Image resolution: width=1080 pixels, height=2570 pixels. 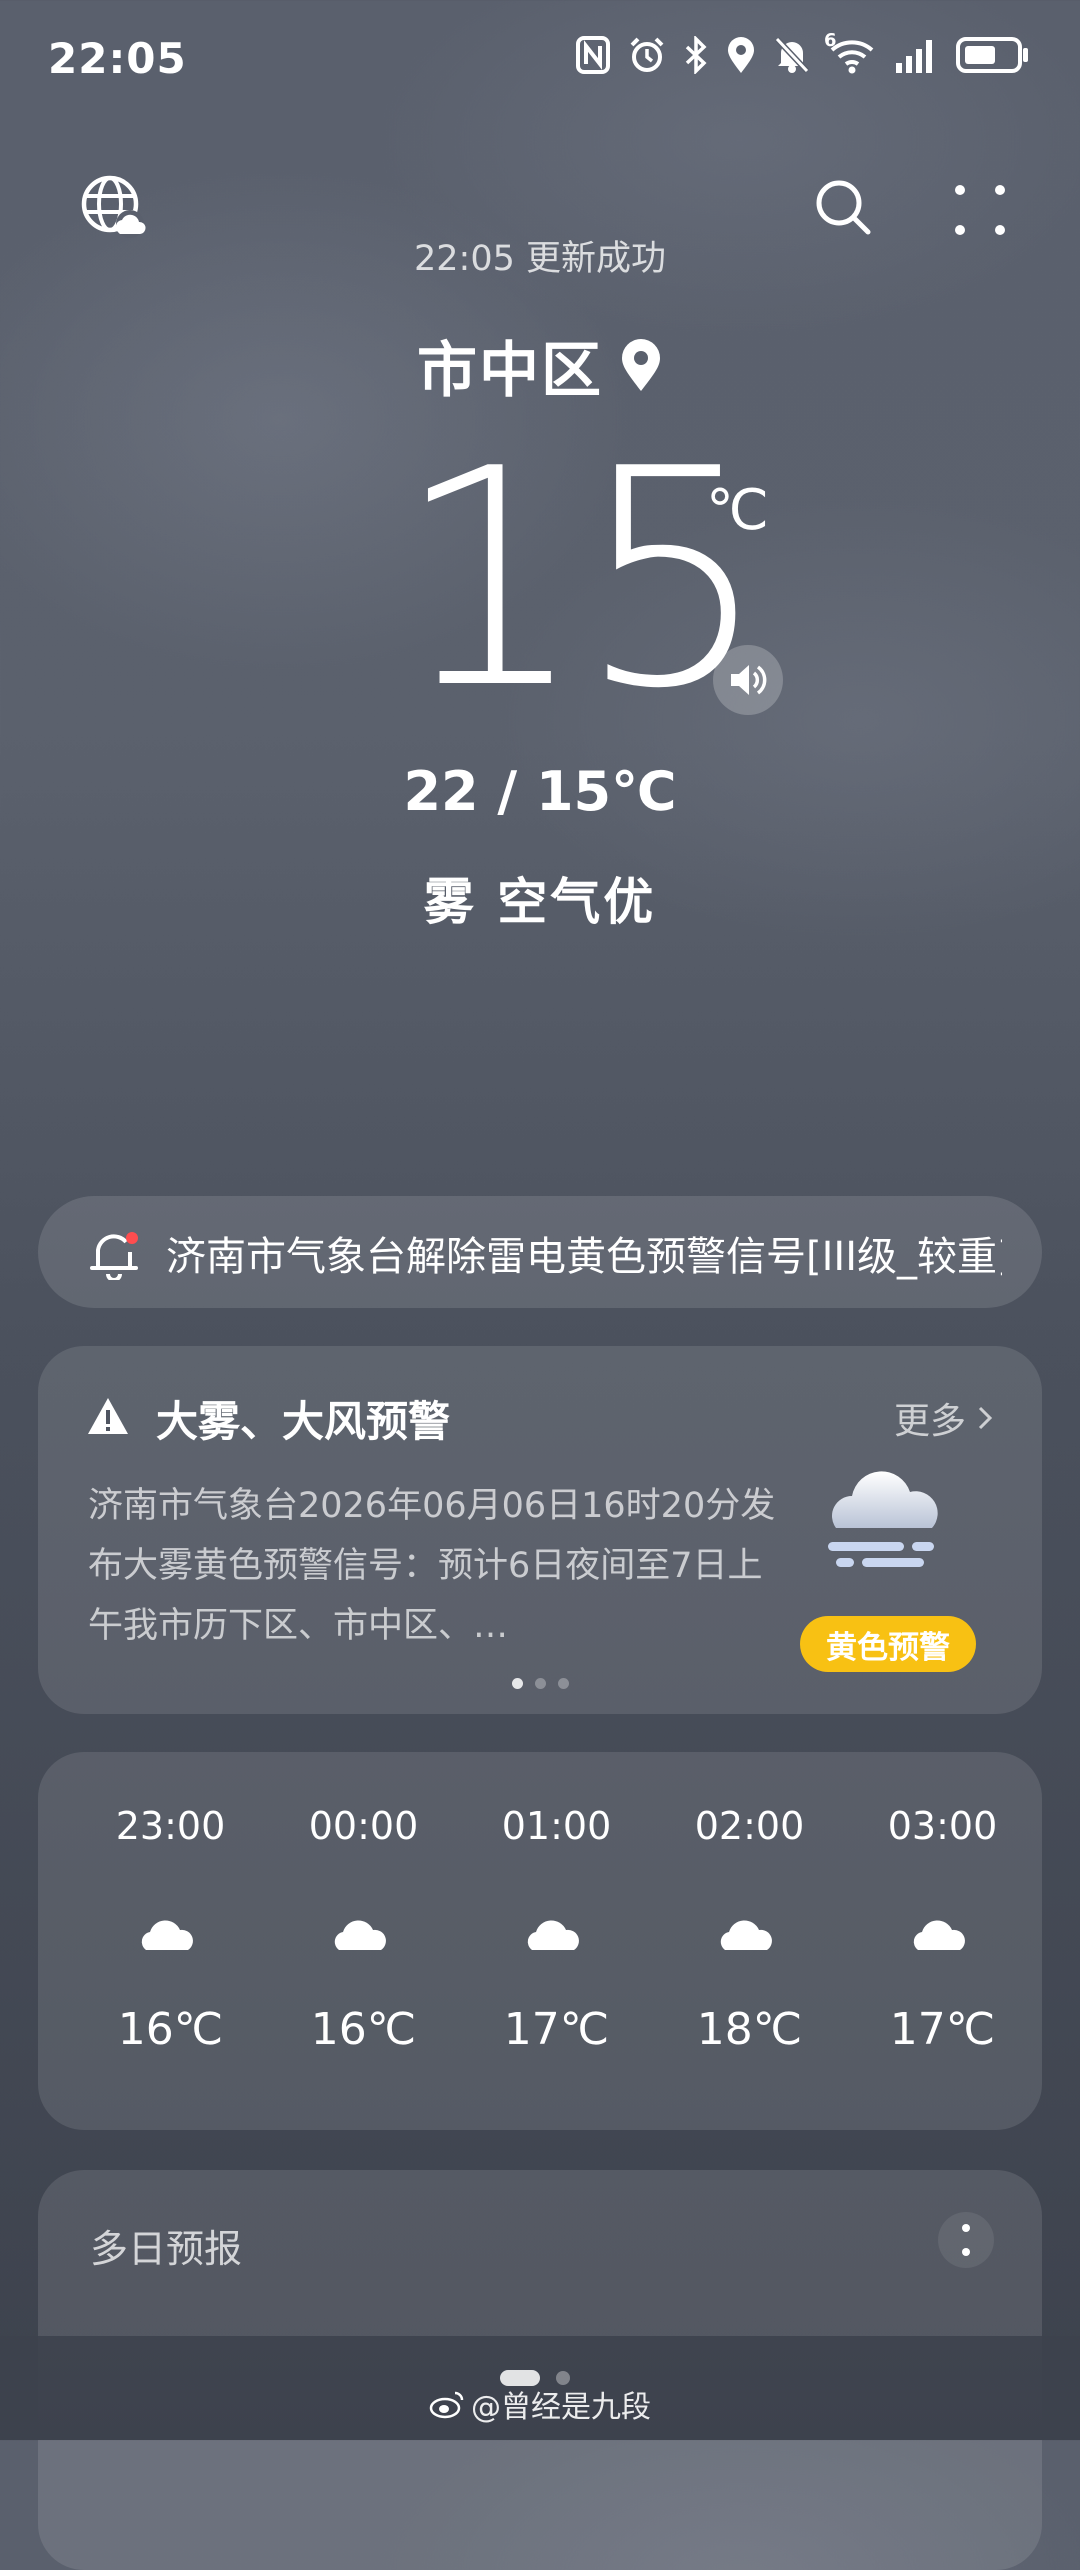 What do you see at coordinates (792, 55) in the screenshot?
I see `mute-icon` at bounding box center [792, 55].